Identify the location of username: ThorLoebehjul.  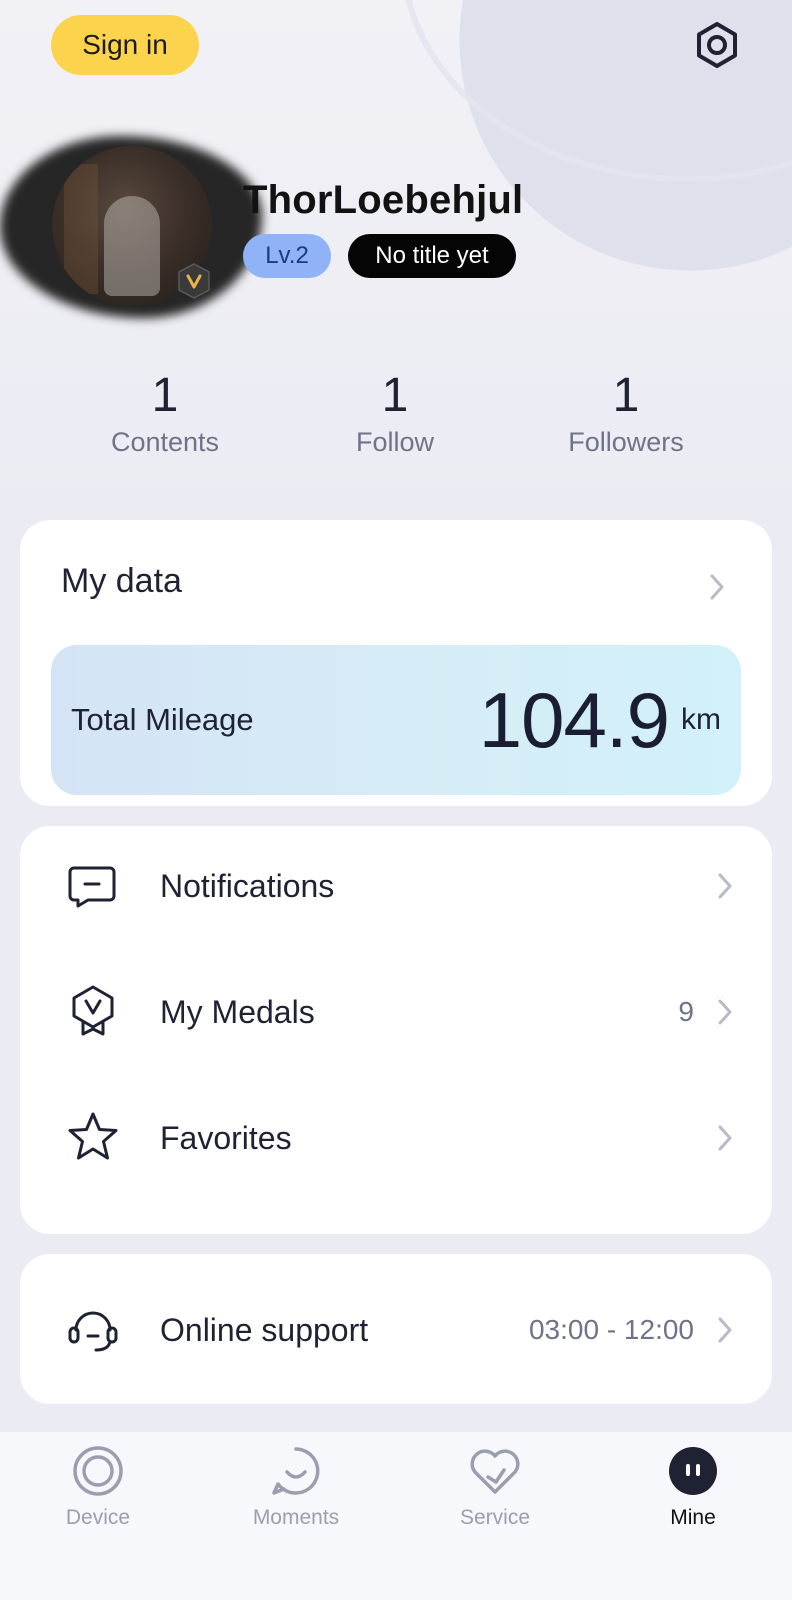
(383, 200).